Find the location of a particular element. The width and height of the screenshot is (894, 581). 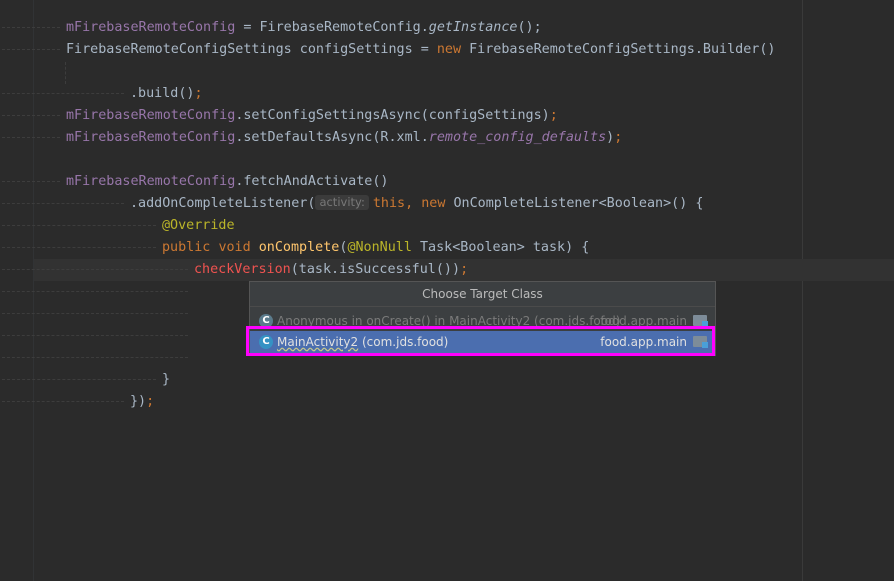

code-token: @Override is located at coordinates (198, 225).